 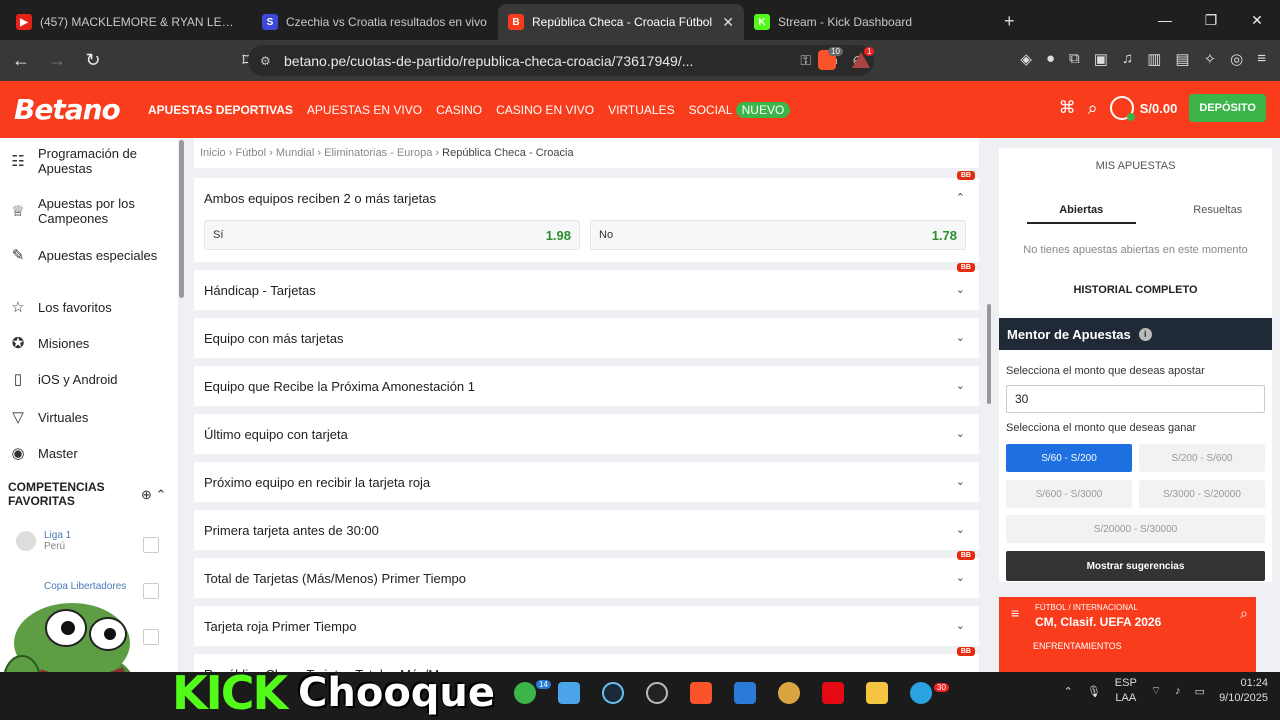 I want to click on vpn-icon: ◎, so click(x=1236, y=59).